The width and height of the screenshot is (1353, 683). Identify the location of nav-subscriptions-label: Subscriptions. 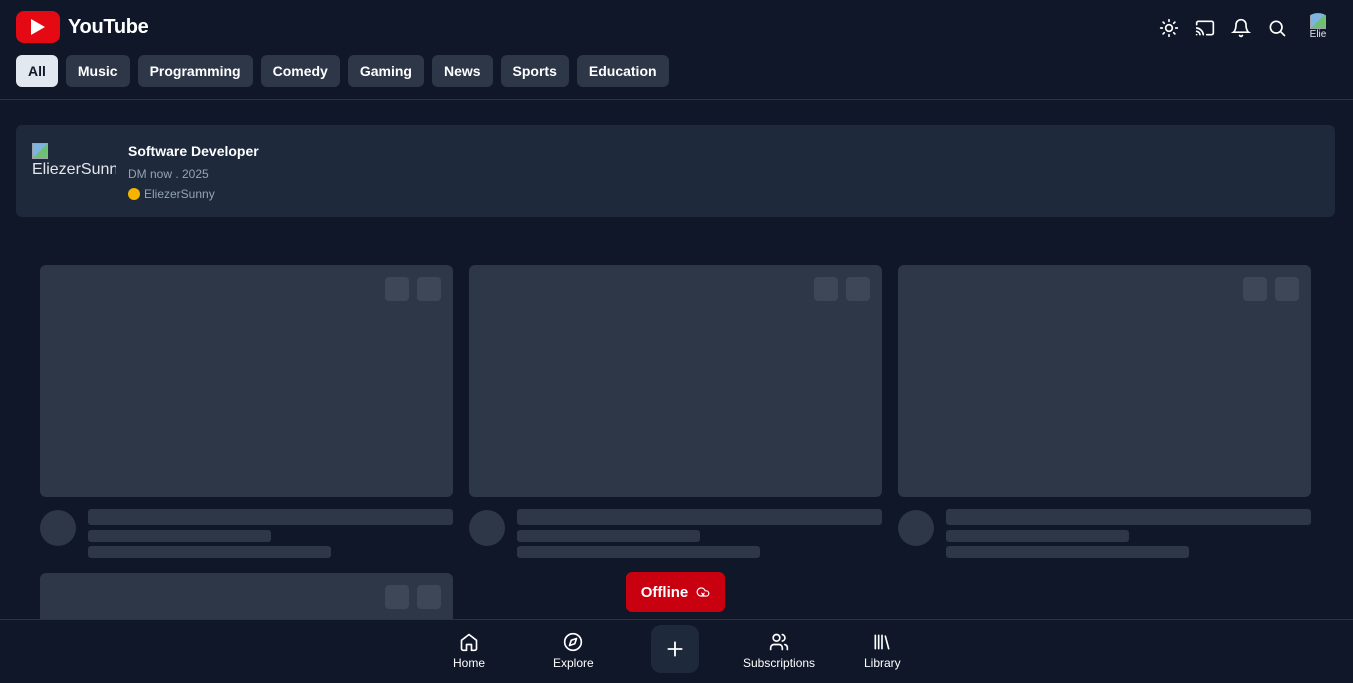
(779, 663).